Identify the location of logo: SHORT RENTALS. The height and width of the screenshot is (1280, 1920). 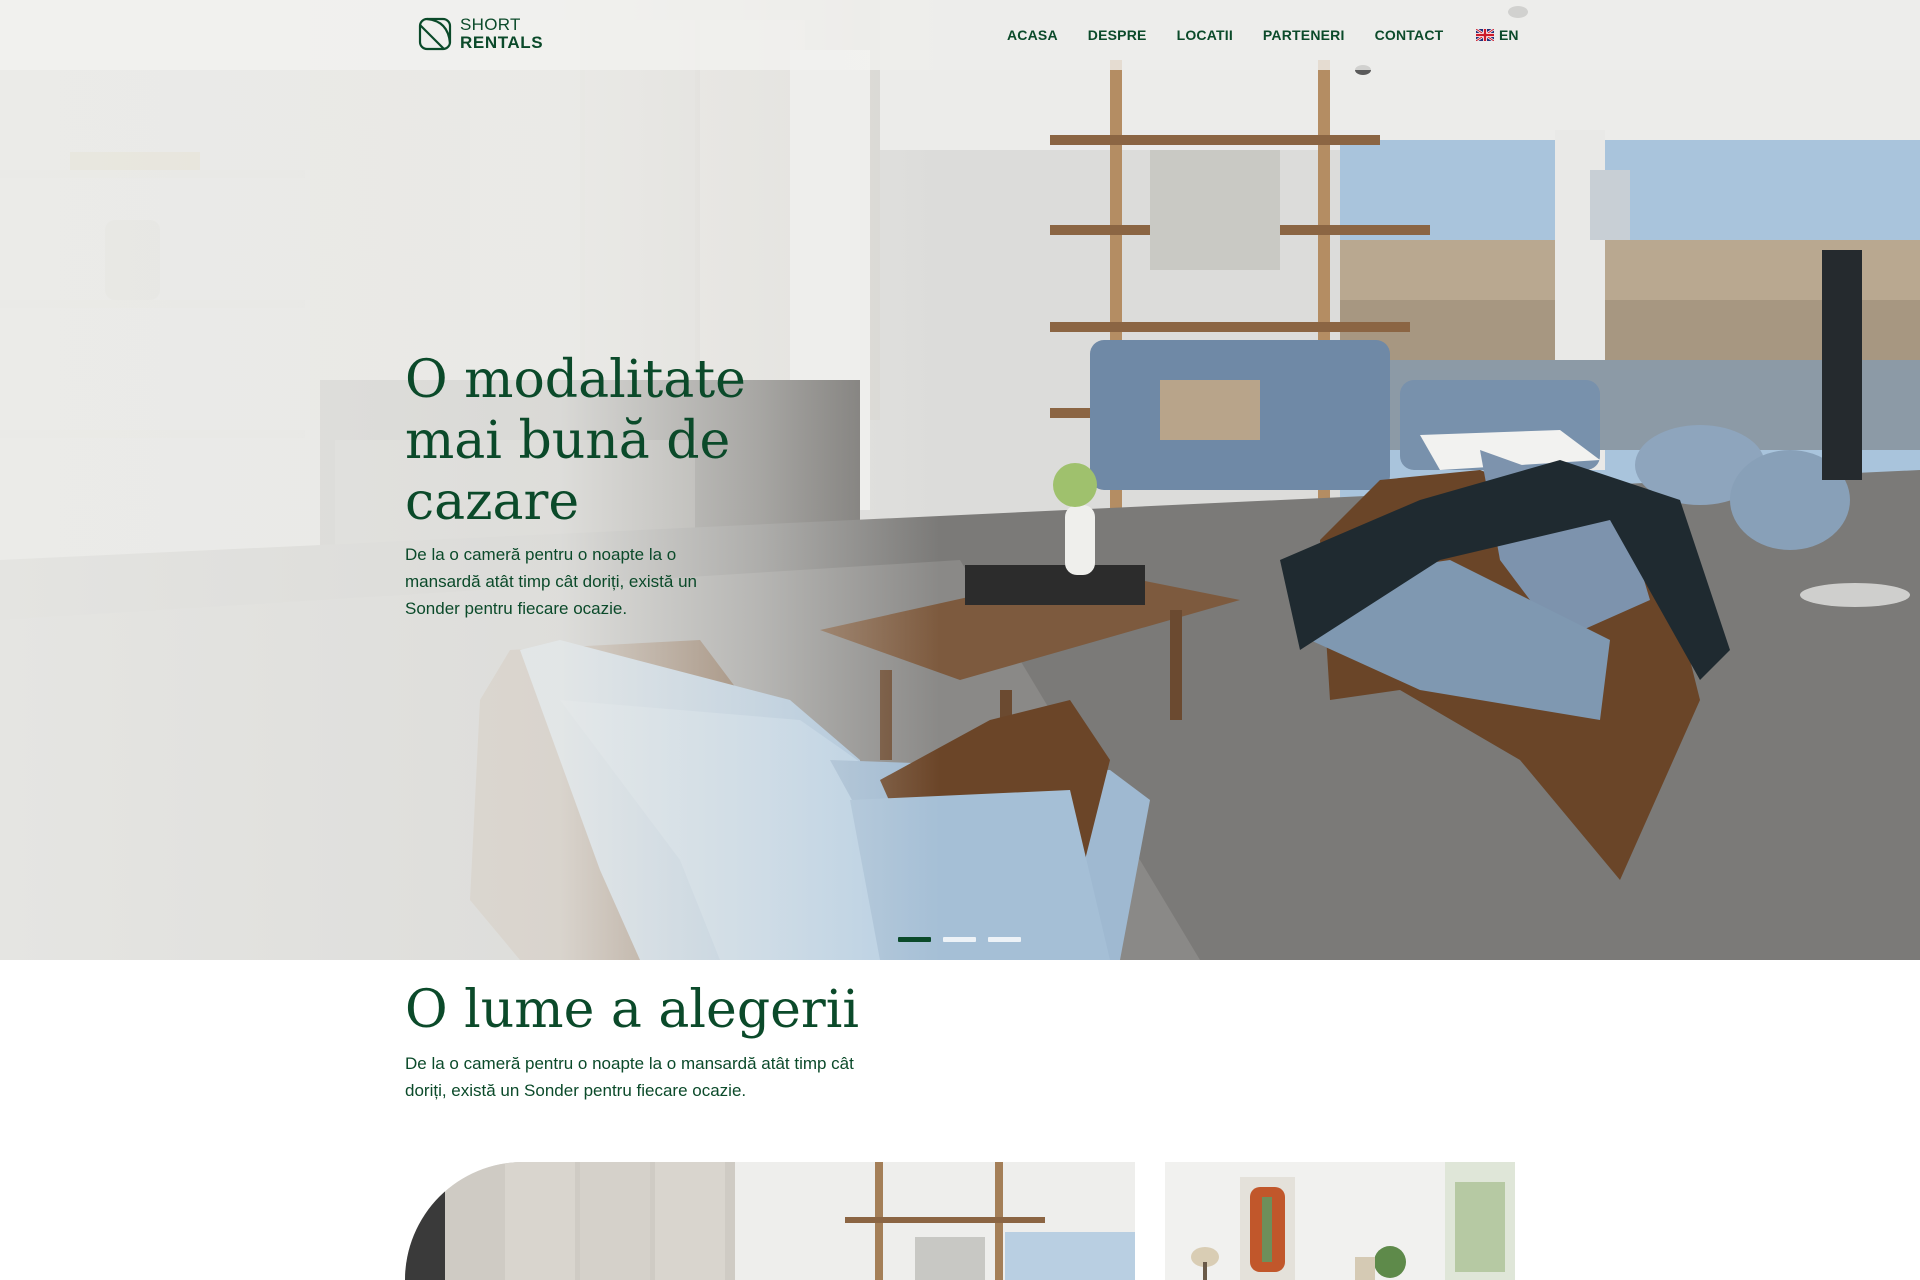
(480, 33).